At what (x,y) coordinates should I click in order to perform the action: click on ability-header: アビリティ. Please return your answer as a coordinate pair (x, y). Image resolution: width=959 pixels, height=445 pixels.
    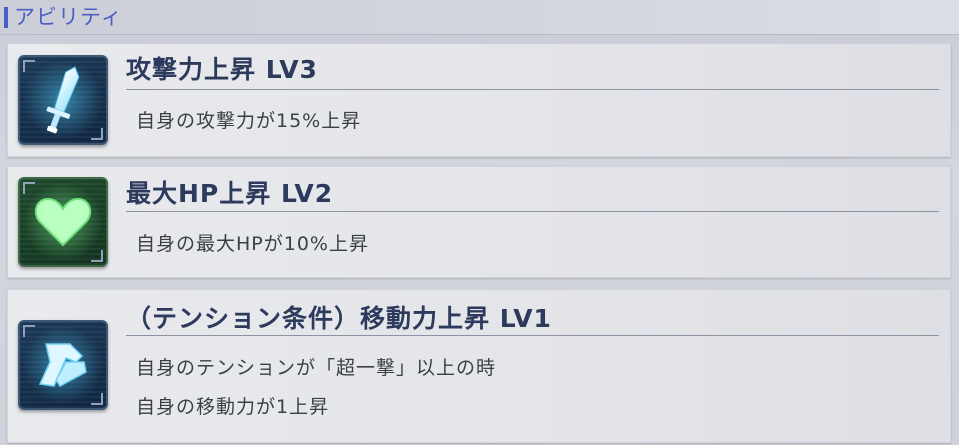
    Looking at the image, I should click on (479, 17).